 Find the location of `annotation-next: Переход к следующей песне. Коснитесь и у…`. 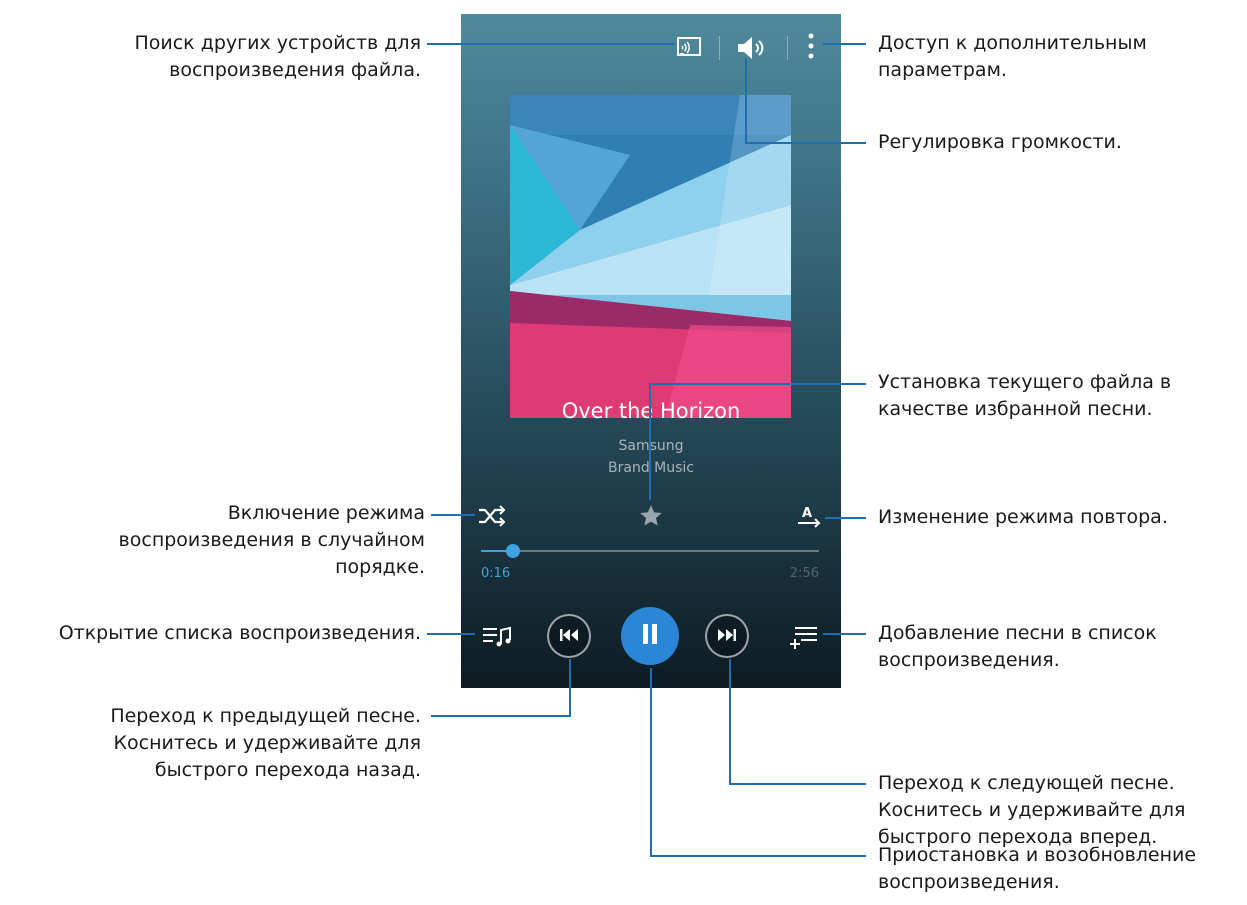

annotation-next: Переход к следующей песне. Коснитесь и у… is located at coordinates (1032, 810).